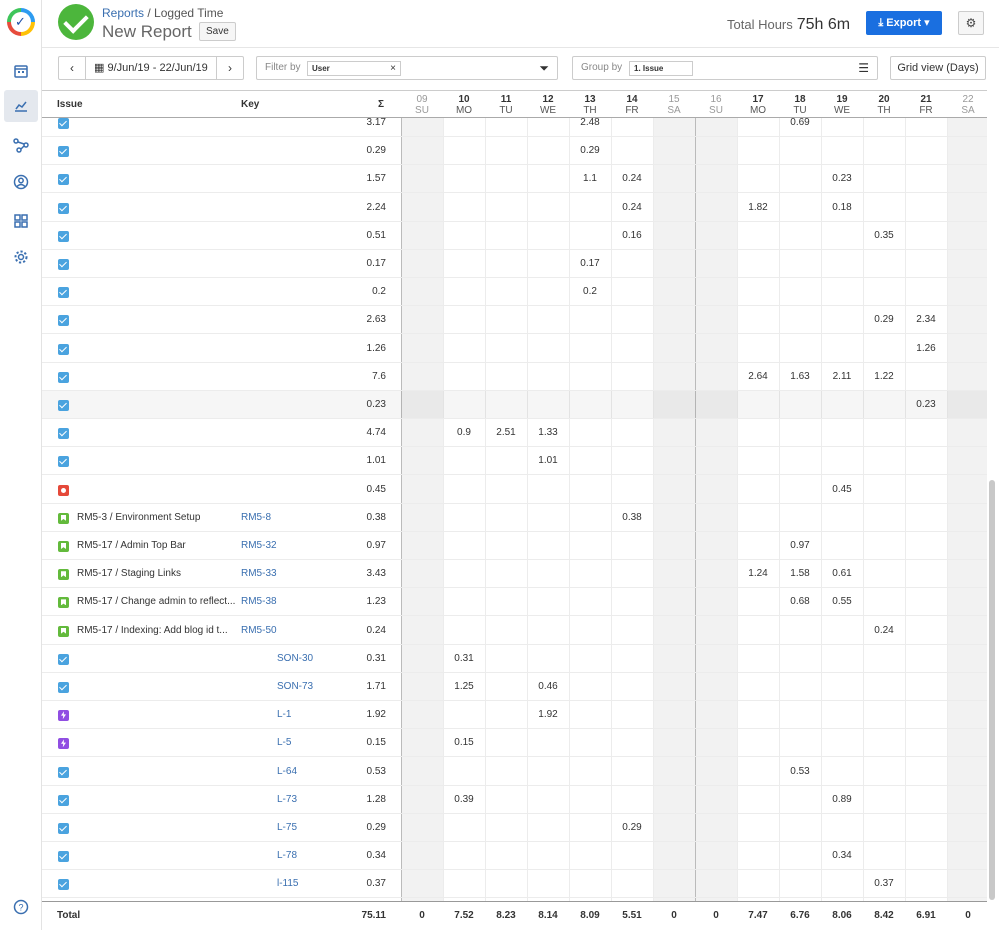  Describe the element at coordinates (287, 856) in the screenshot. I see `issue-key-link: L-78` at that location.